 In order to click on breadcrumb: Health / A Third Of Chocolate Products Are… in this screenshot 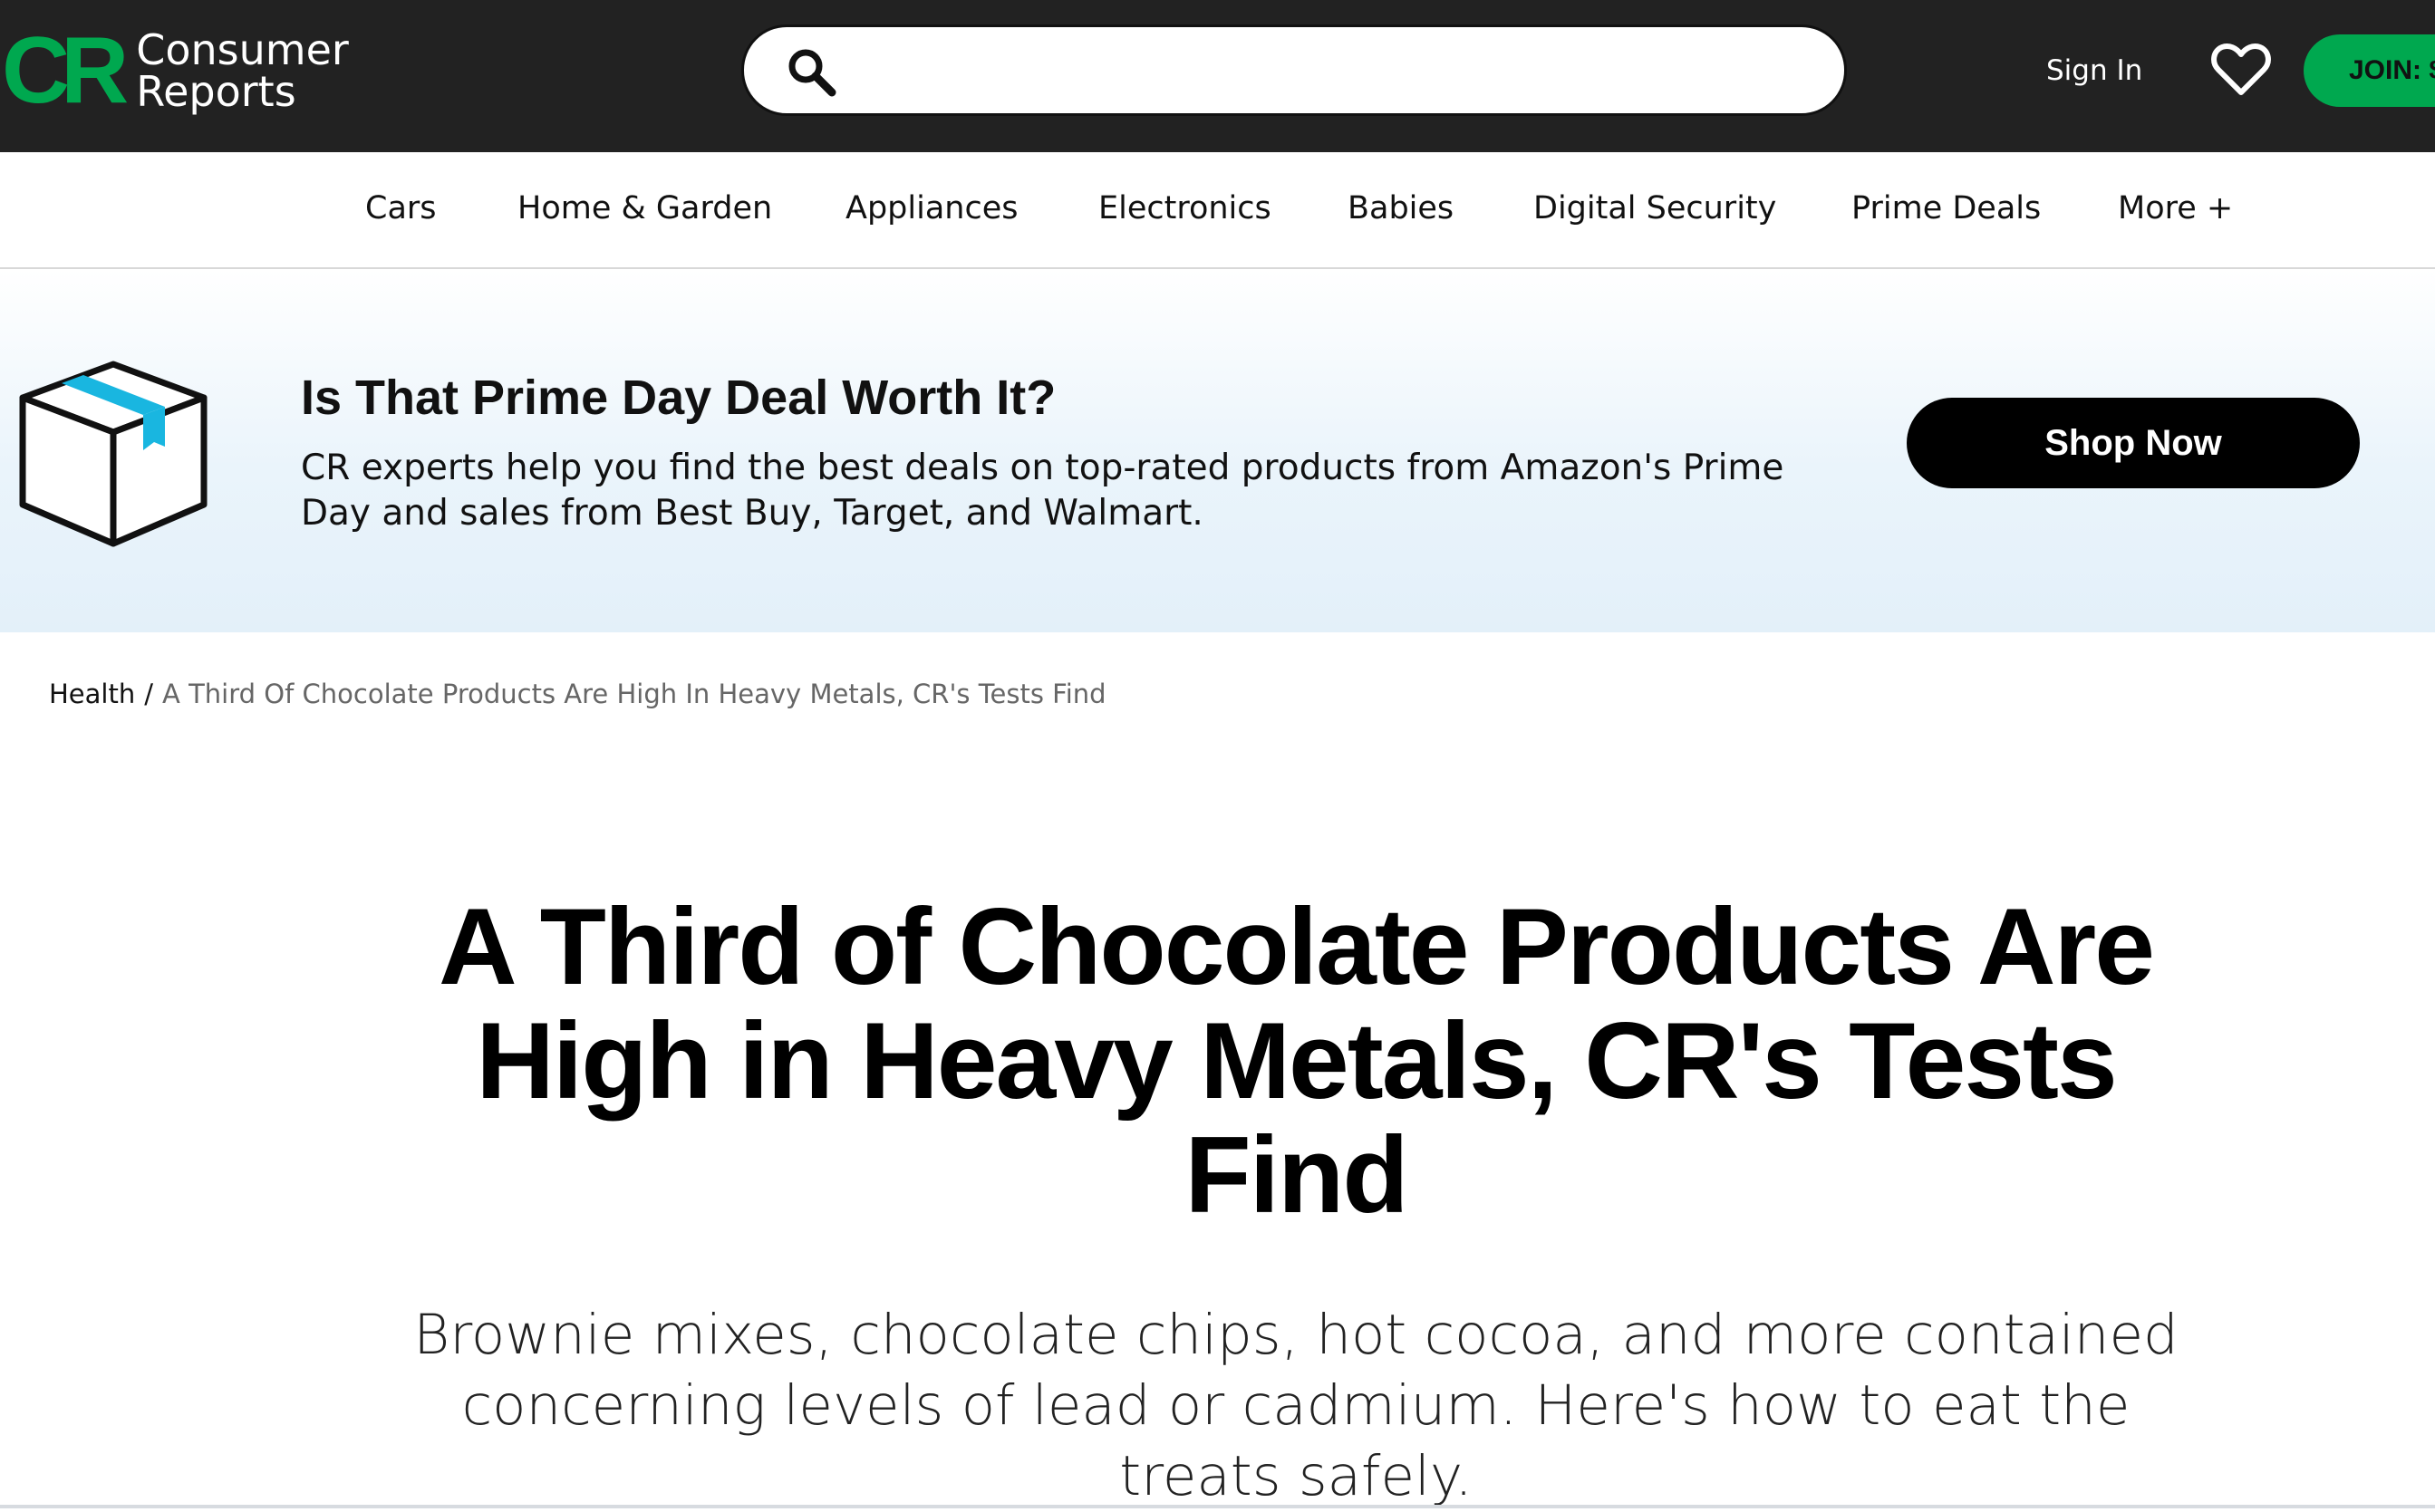, I will do `click(577, 694)`.